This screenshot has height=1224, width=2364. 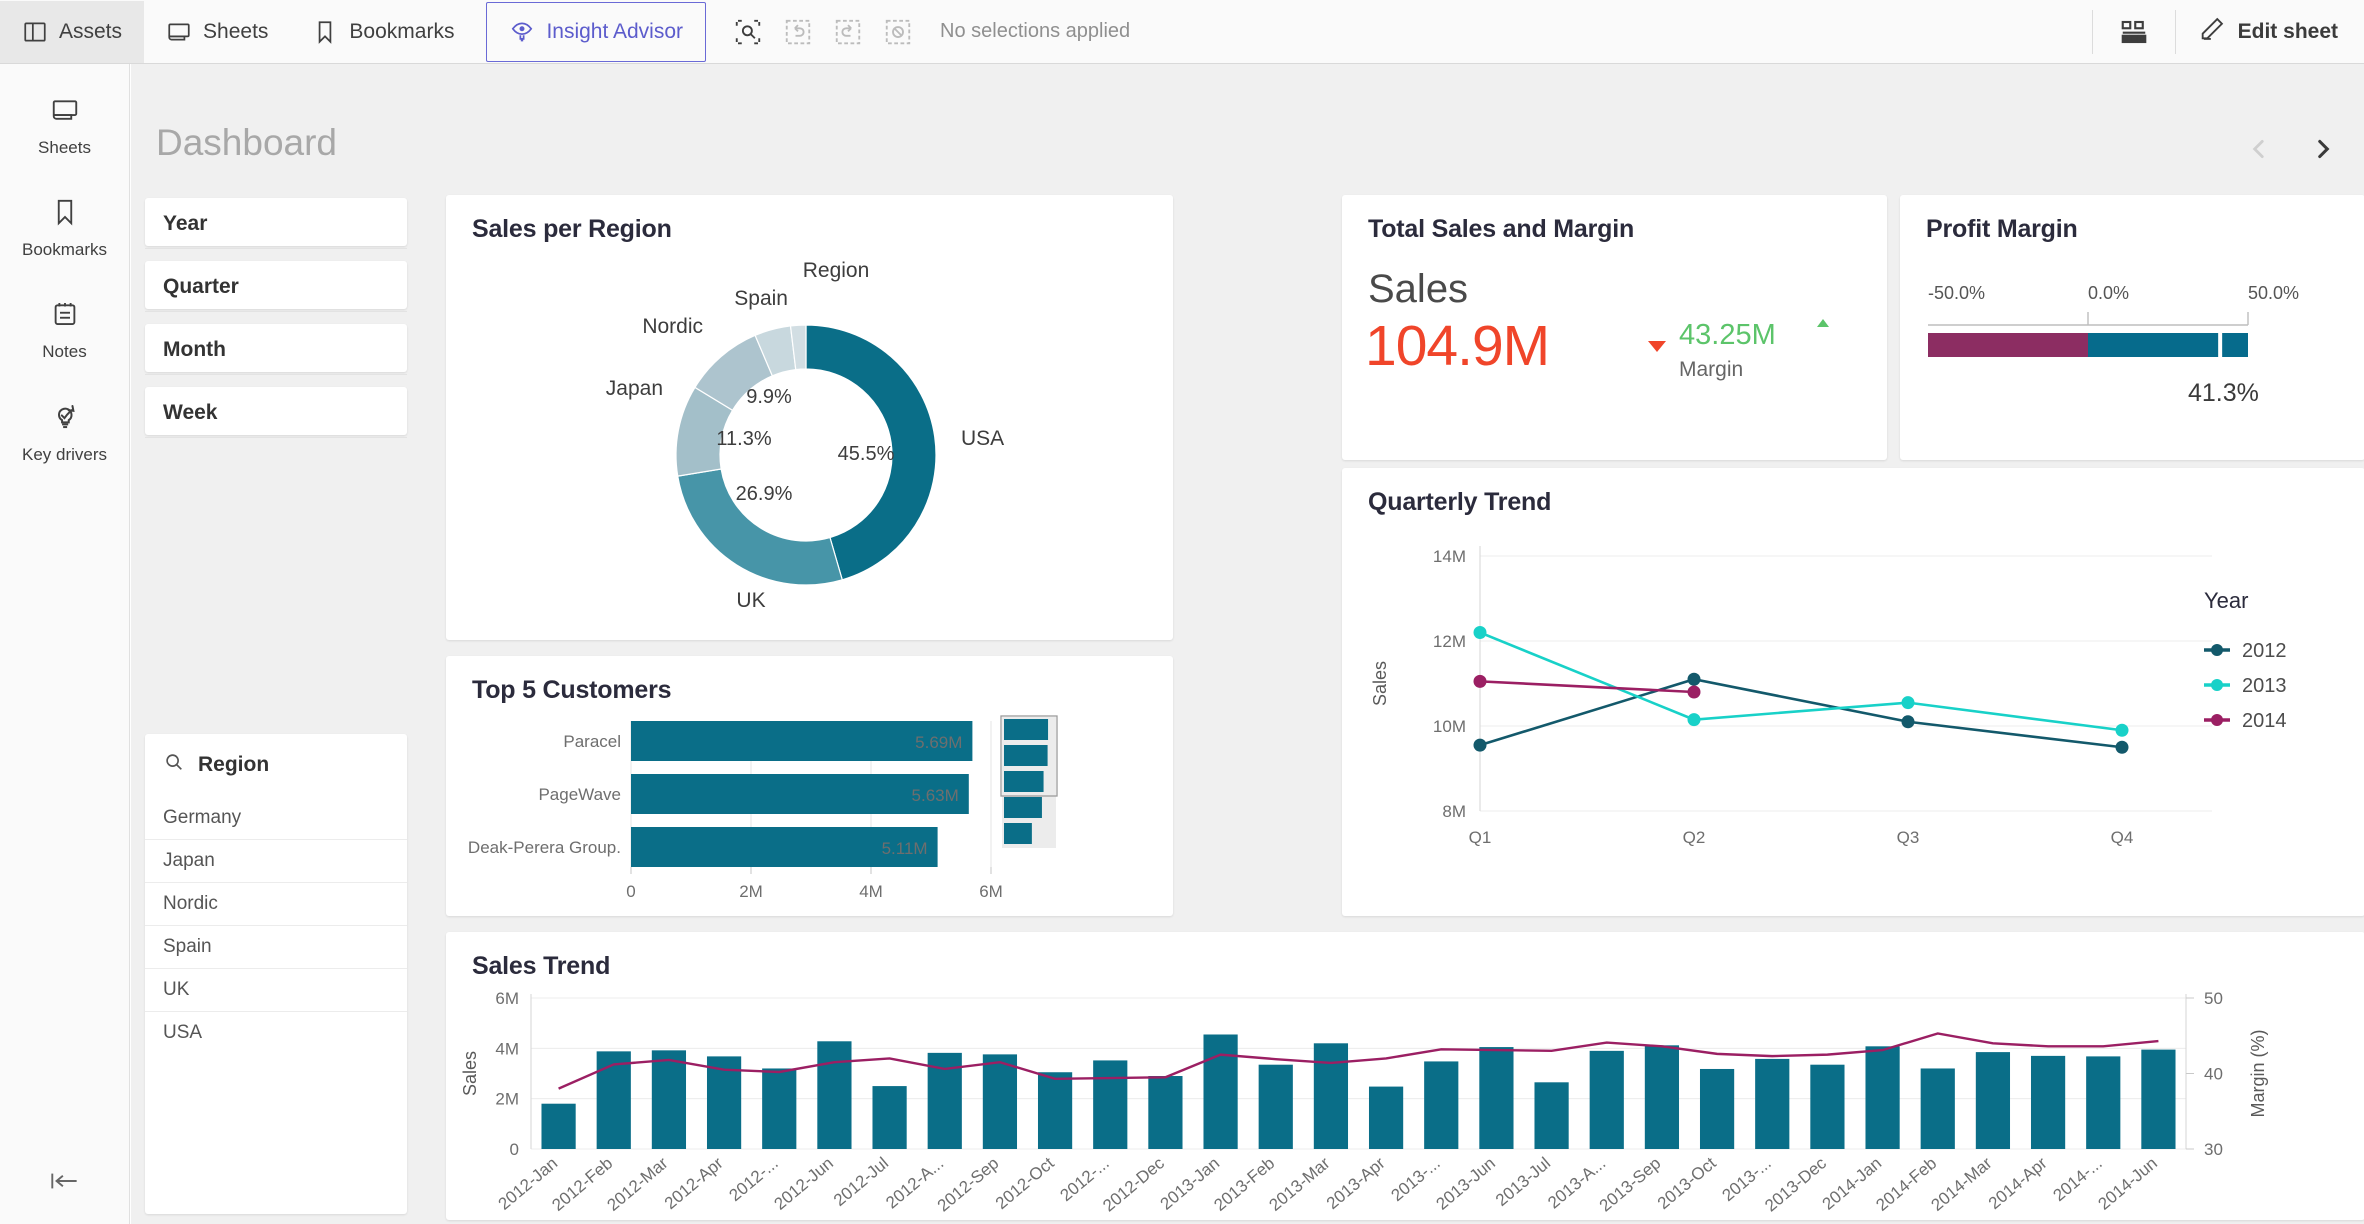 I want to click on svg-text: 2013-Feb, so click(x=1244, y=1184).